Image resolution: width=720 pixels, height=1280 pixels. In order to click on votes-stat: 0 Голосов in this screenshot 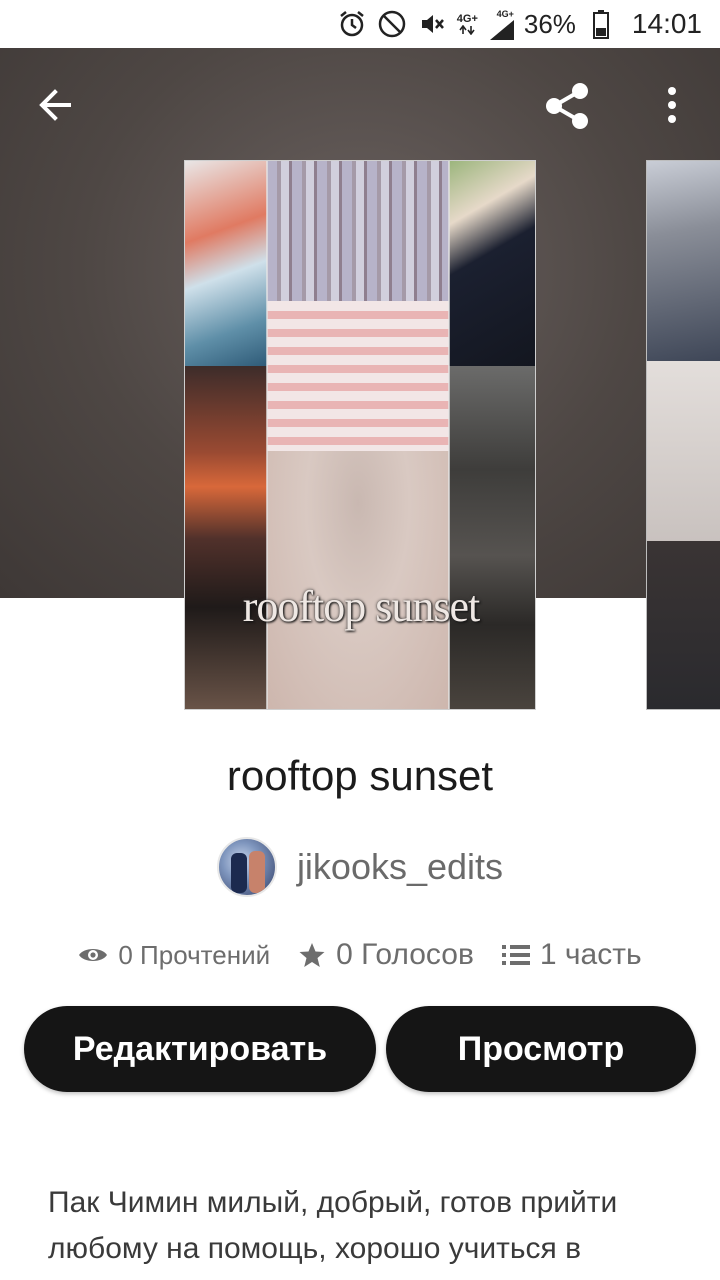, I will do `click(386, 955)`.